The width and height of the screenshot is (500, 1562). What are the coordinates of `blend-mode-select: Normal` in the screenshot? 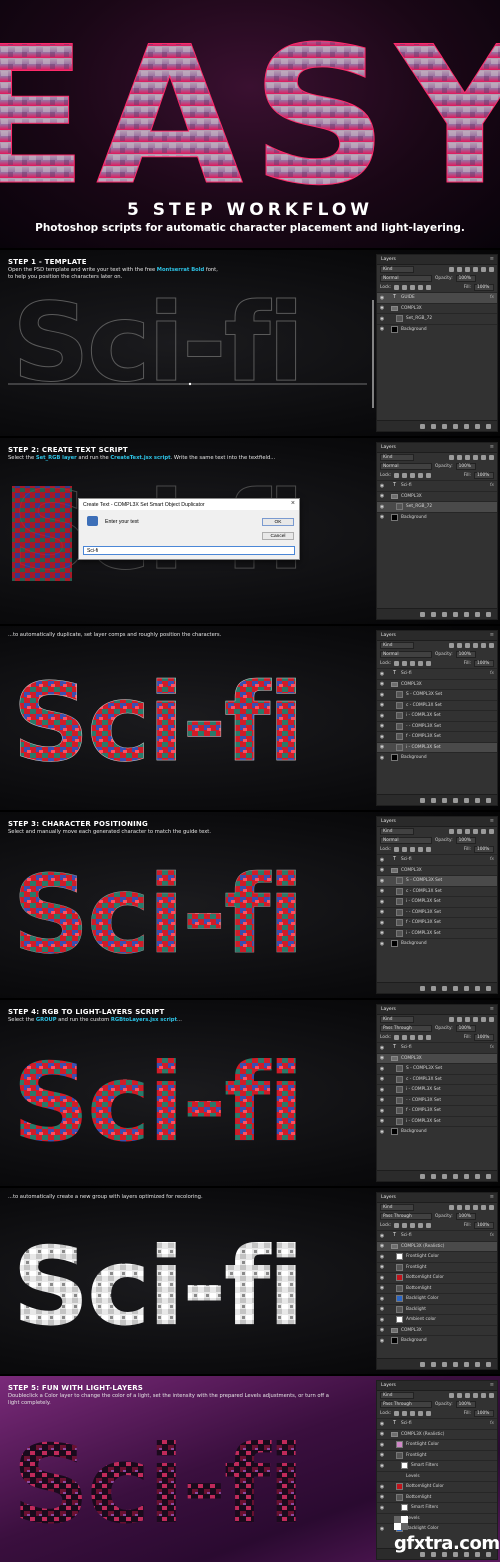 It's located at (406, 466).